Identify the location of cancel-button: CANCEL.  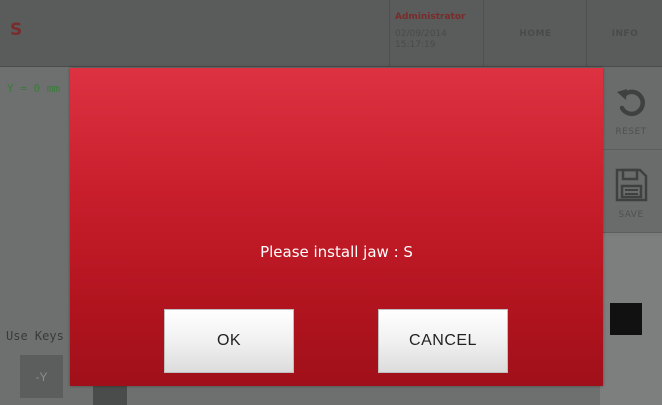
(443, 341).